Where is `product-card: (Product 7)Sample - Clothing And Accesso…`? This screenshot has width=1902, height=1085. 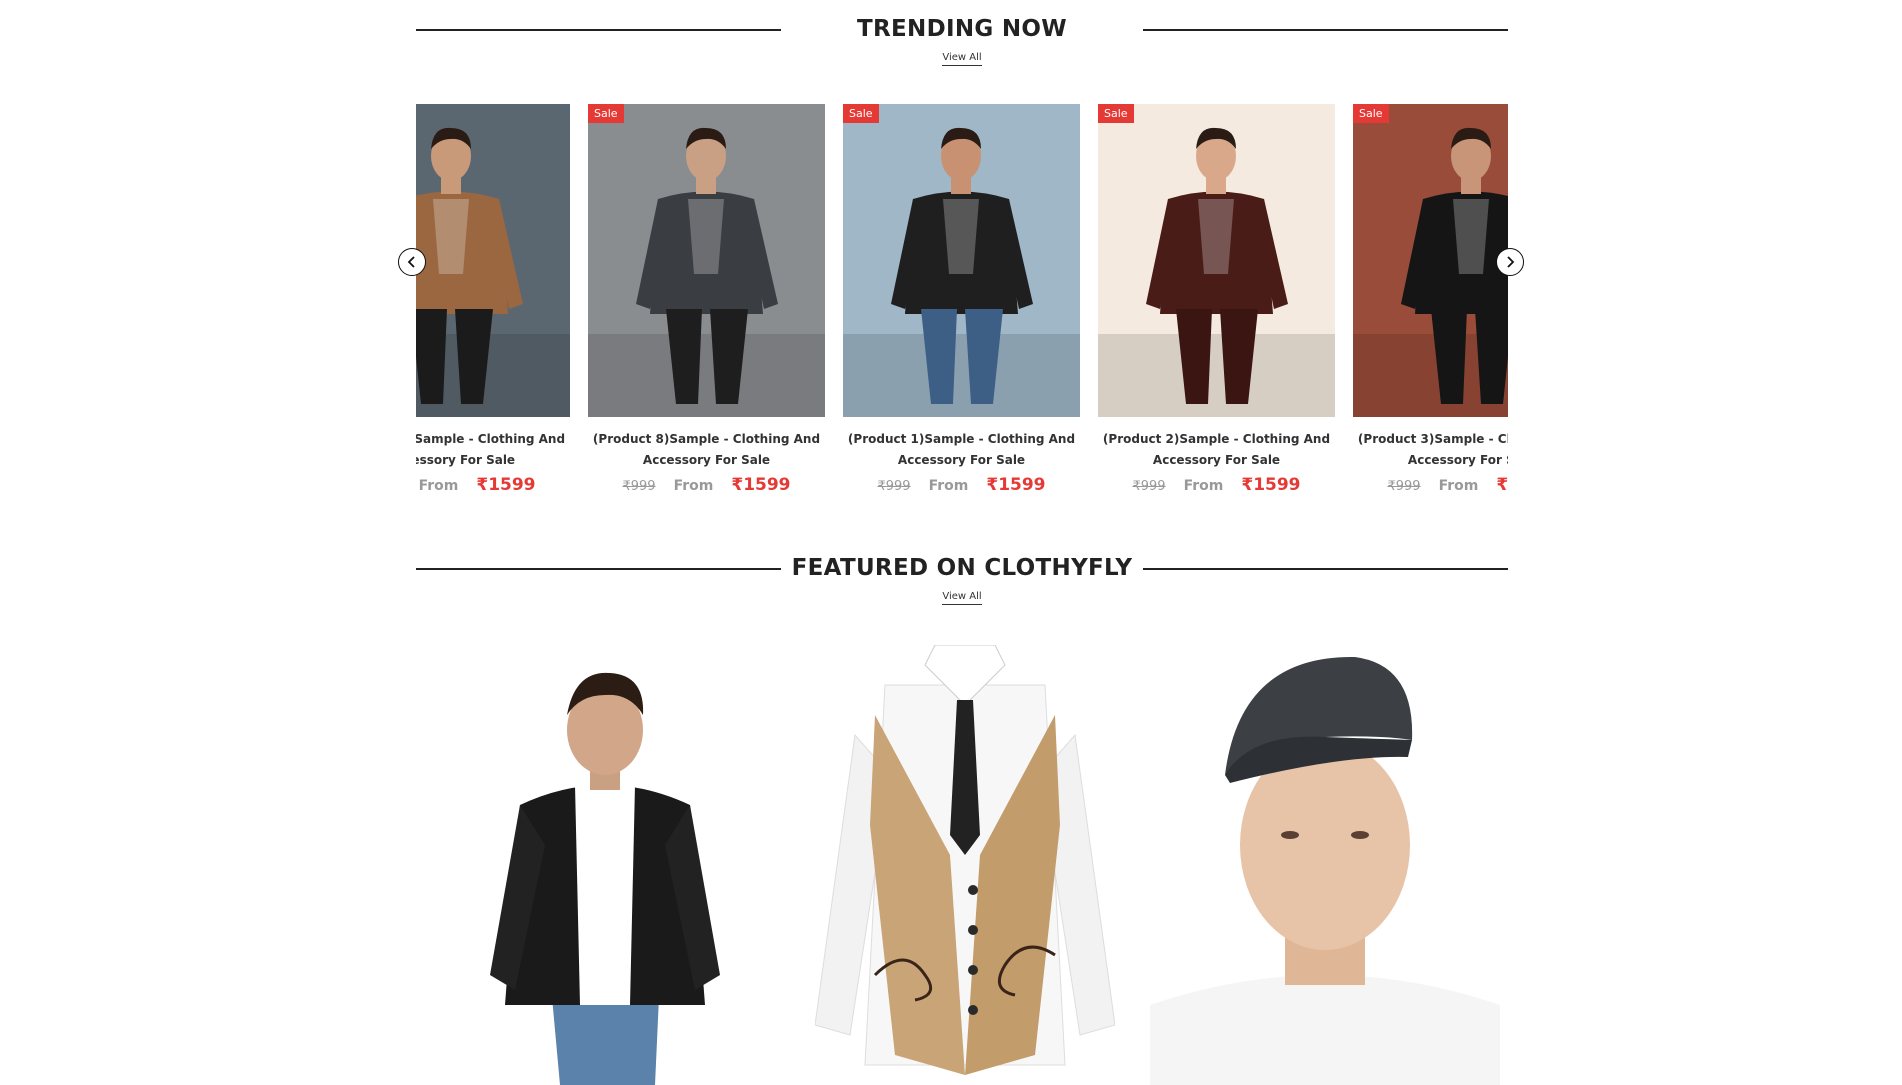
product-card: (Product 7)Sample - Clothing And Accesso… is located at coordinates (493, 299).